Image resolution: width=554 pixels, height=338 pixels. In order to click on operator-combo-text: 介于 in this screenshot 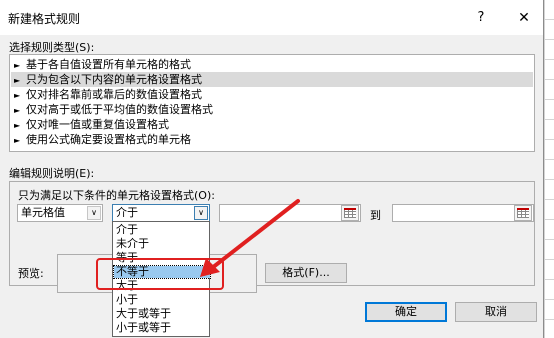, I will do `click(127, 212)`.